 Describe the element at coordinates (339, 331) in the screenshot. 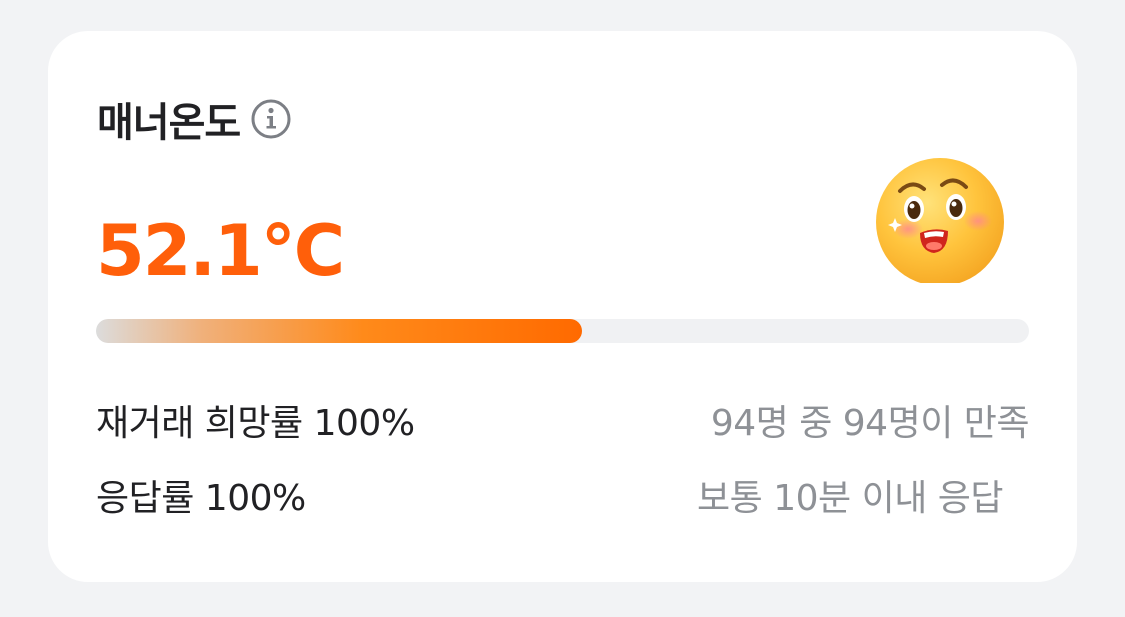

I see `temperature-gauge-fill` at that location.